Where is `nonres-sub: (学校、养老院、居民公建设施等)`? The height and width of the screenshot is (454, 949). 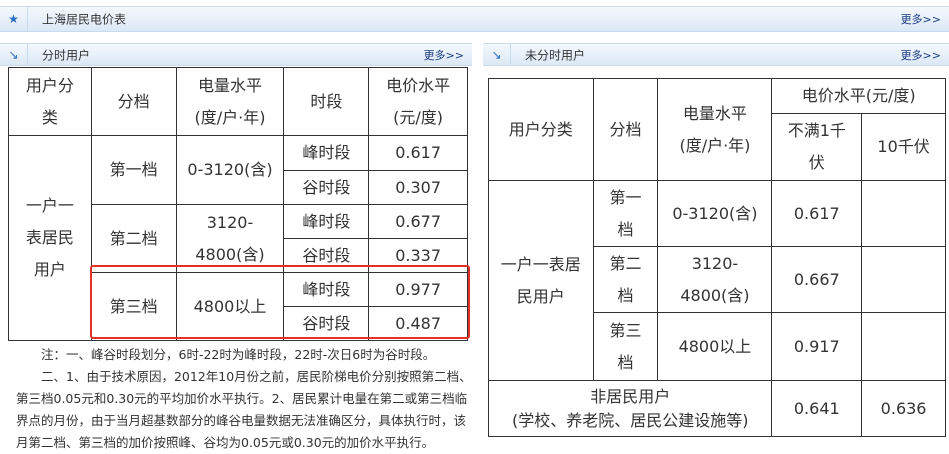 nonres-sub: (学校、养老院、居民公建设施等) is located at coordinates (630, 420).